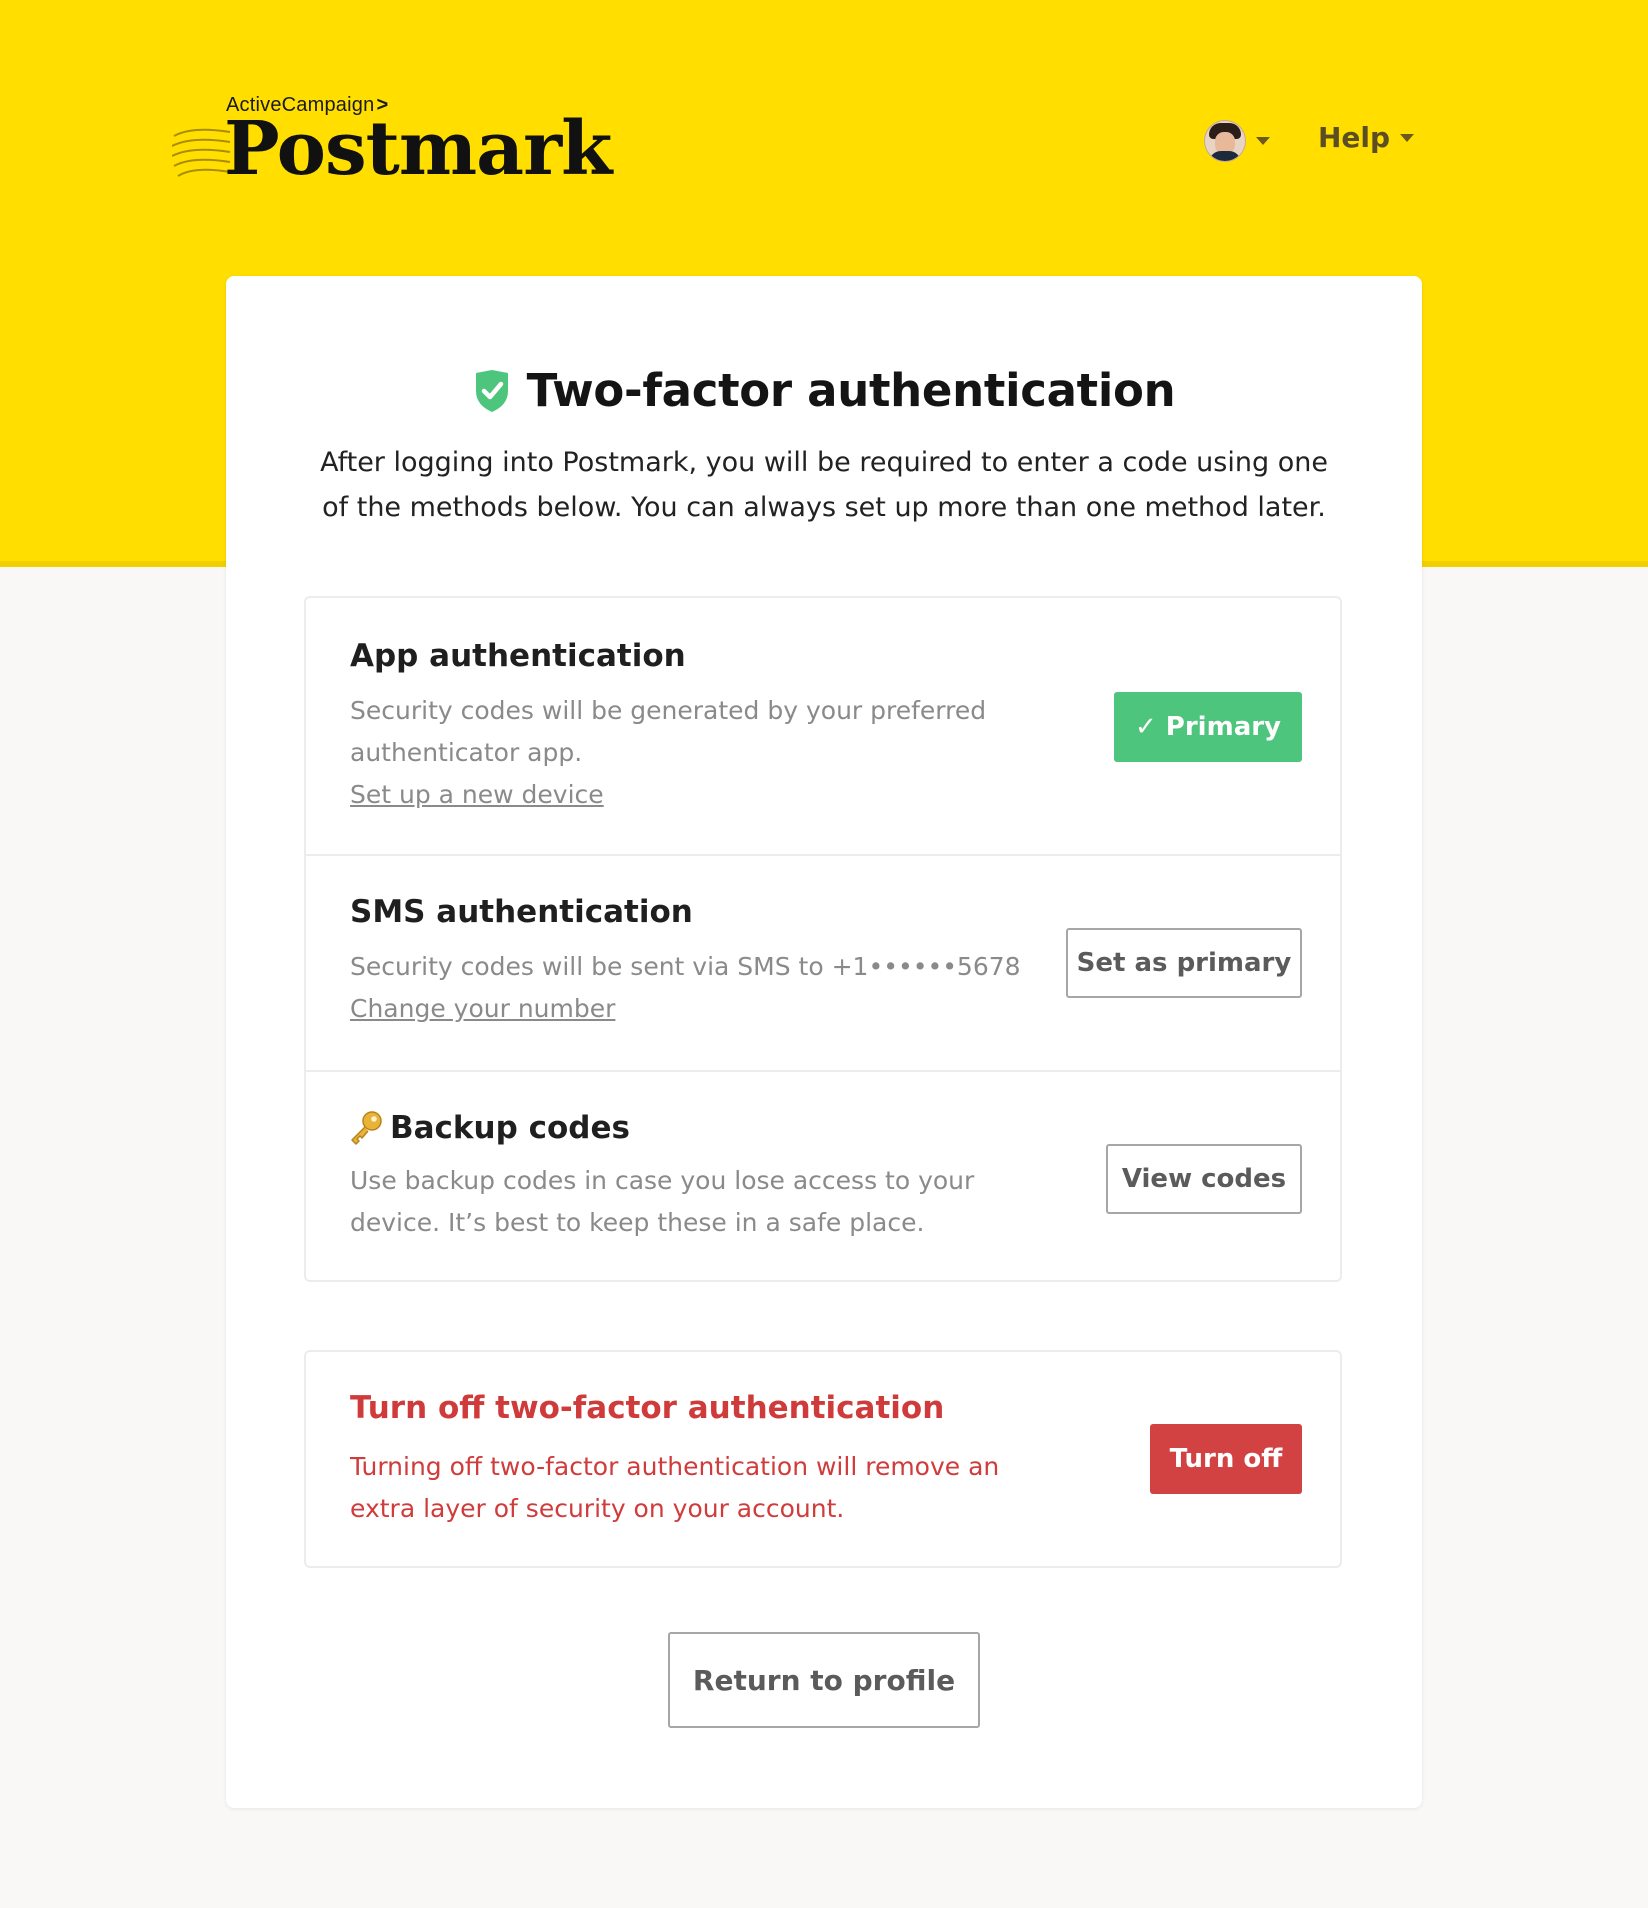 The width and height of the screenshot is (1648, 1908). I want to click on return-to-profile-button: Return to profile, so click(824, 1680).